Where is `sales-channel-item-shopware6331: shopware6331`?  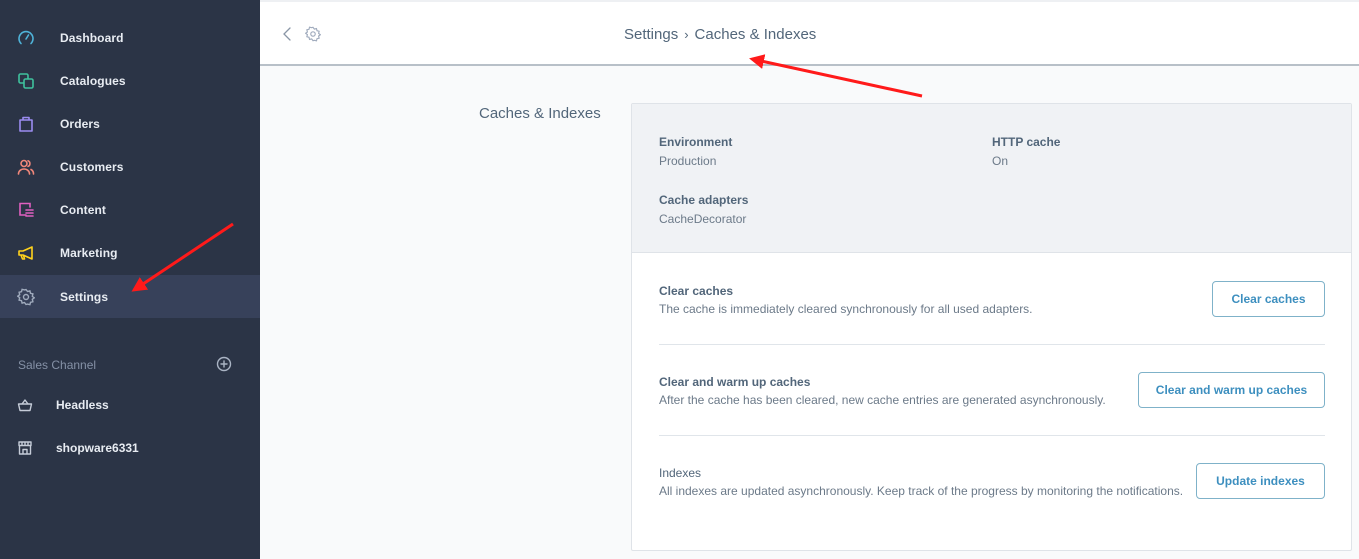
sales-channel-item-shopware6331: shopware6331 is located at coordinates (130, 448).